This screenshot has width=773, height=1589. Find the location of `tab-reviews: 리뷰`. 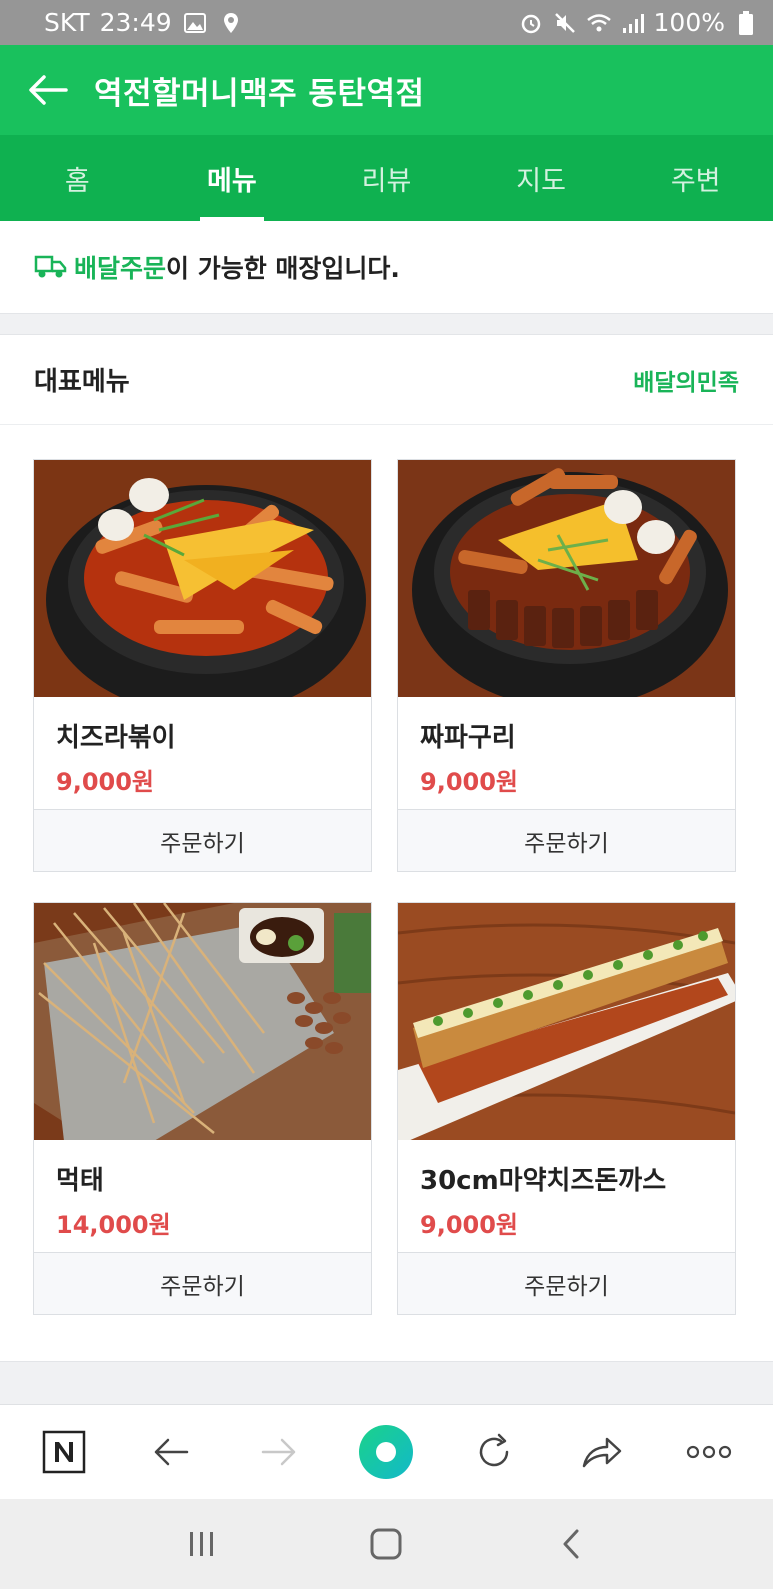

tab-reviews: 리뷰 is located at coordinates (386, 178).